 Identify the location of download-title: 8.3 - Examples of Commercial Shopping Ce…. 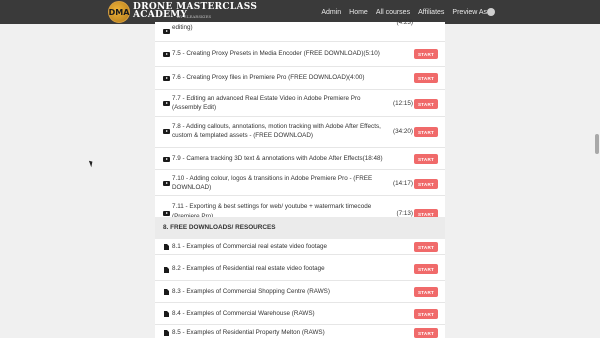
(251, 291).